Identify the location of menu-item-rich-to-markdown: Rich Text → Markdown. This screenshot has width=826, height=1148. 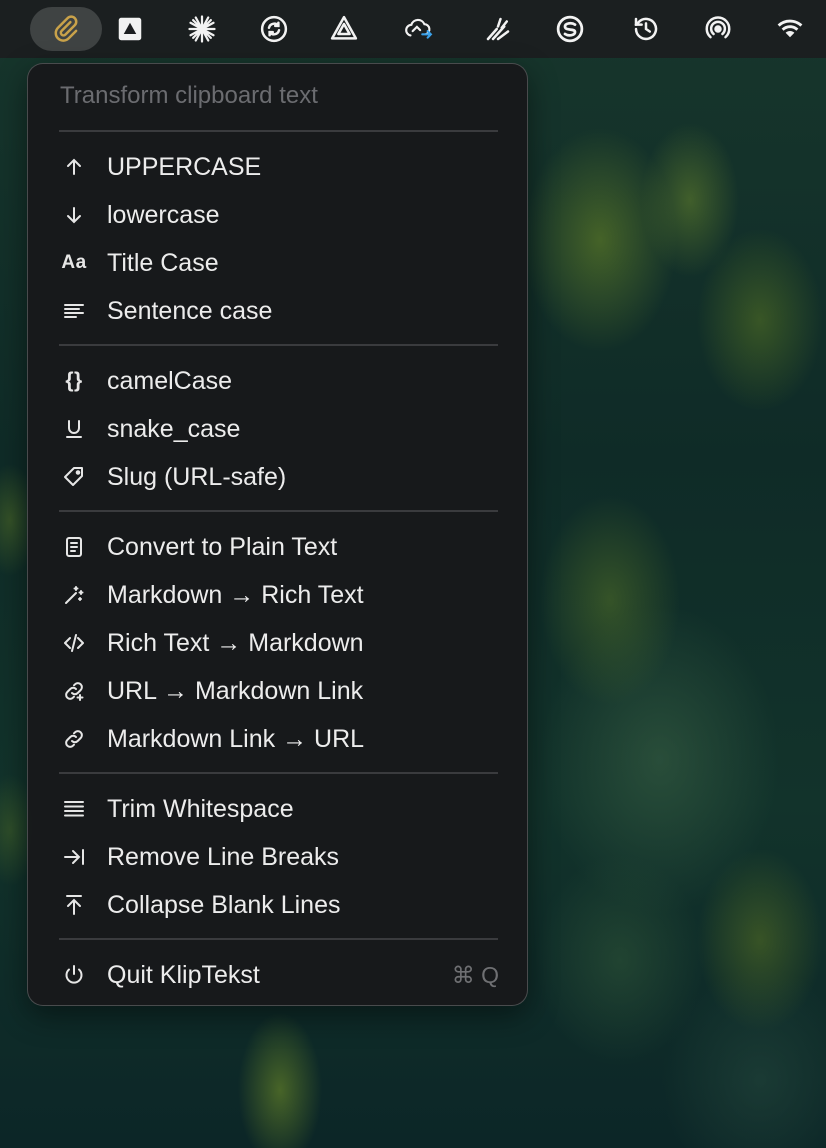
(277, 643).